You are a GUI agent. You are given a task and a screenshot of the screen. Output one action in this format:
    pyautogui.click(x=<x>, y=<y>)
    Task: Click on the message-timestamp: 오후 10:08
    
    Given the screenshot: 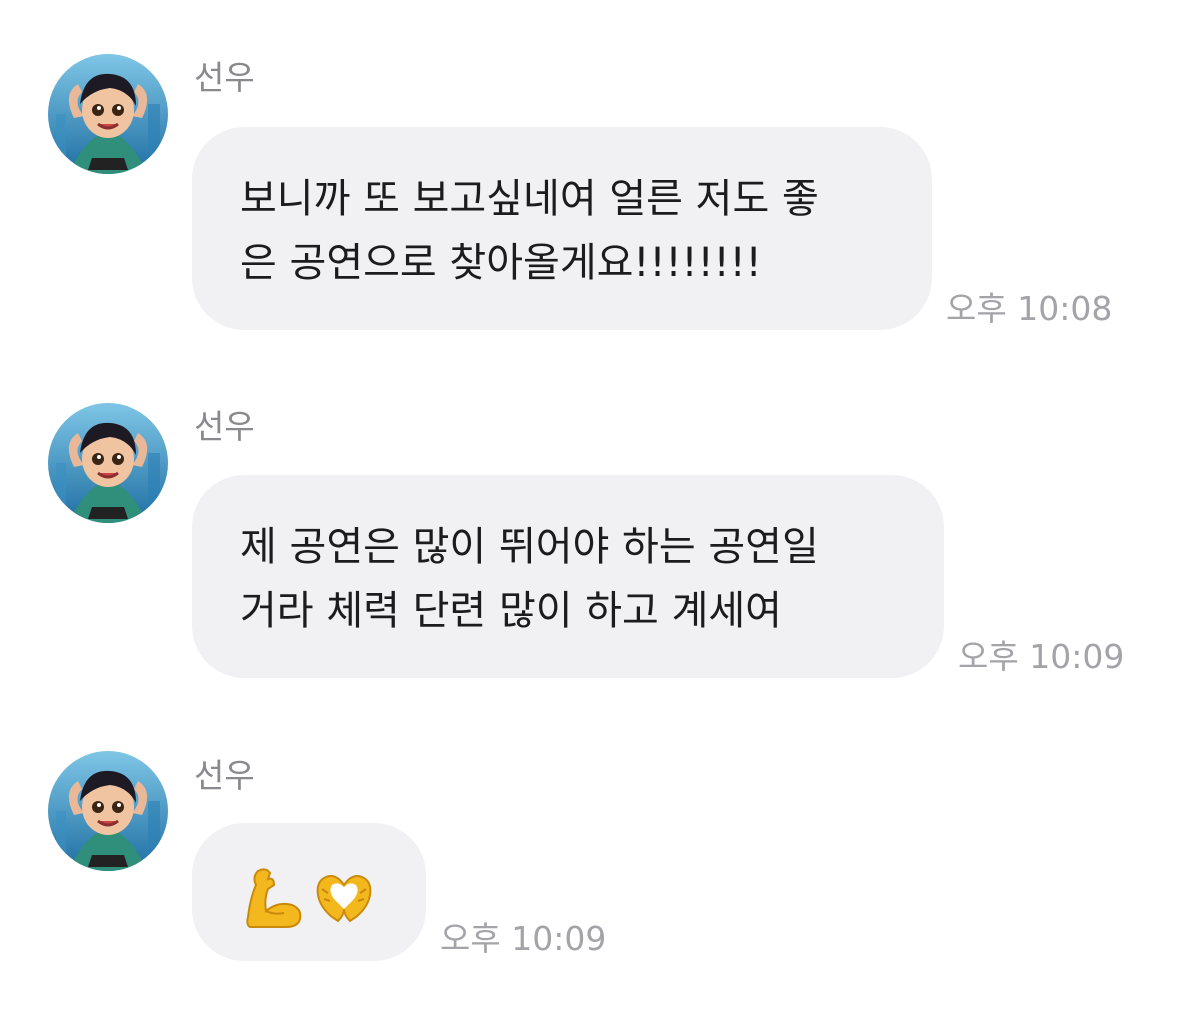 What is the action you would take?
    pyautogui.click(x=1029, y=308)
    